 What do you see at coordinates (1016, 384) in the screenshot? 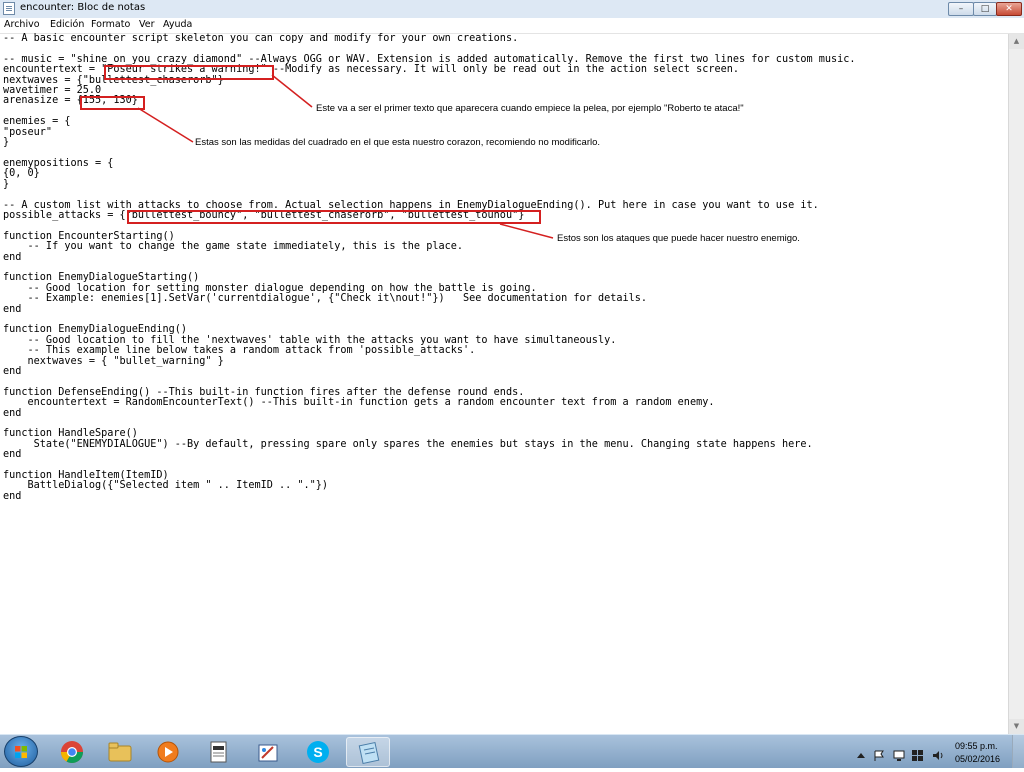
I see `vertical-scrollbar: ▲ ▼` at bounding box center [1016, 384].